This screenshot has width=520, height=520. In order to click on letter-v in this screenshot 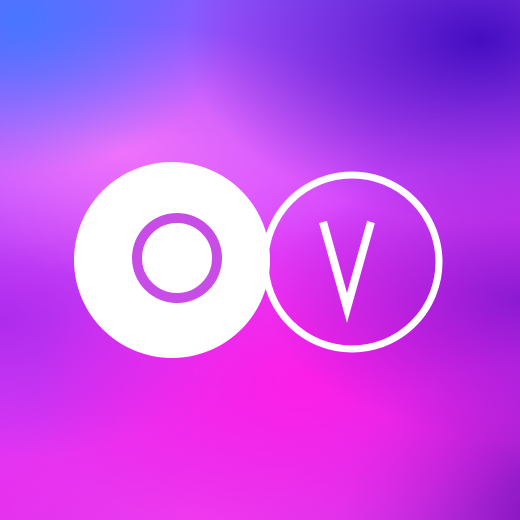, I will do `click(347, 271)`.